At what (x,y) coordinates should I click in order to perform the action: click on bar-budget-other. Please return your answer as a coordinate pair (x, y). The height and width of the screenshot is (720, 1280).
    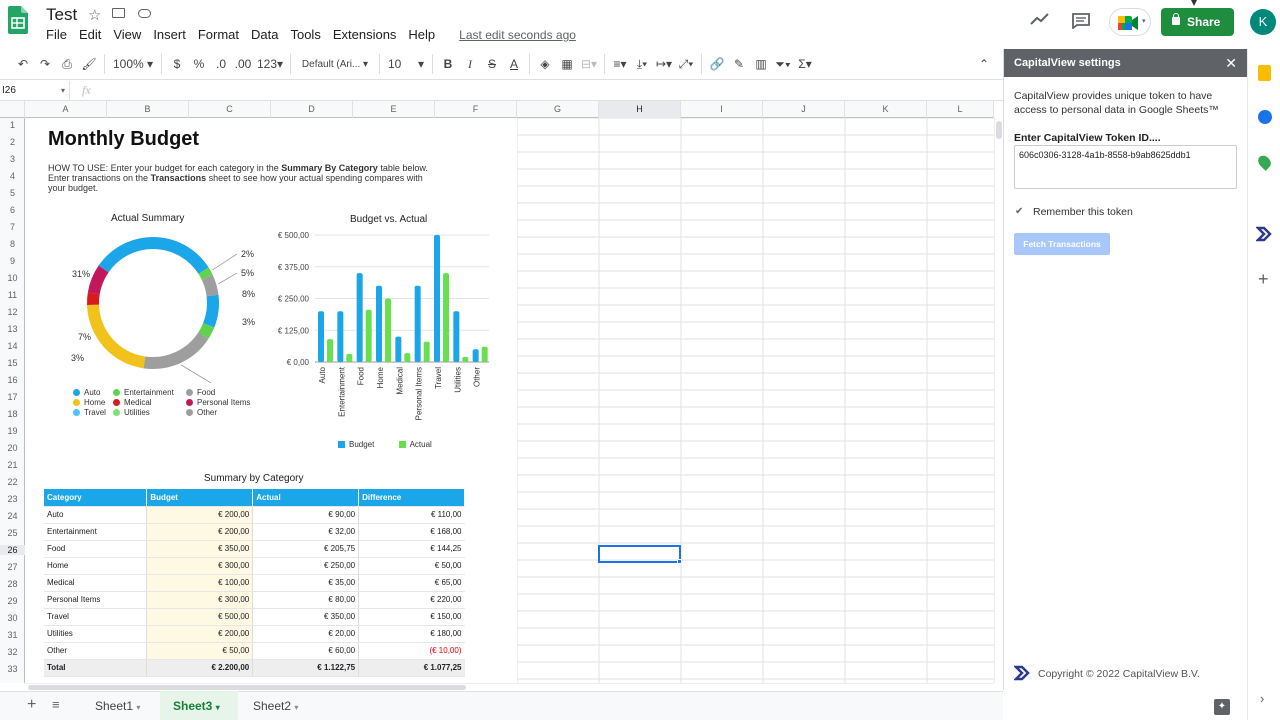
    Looking at the image, I should click on (475, 355).